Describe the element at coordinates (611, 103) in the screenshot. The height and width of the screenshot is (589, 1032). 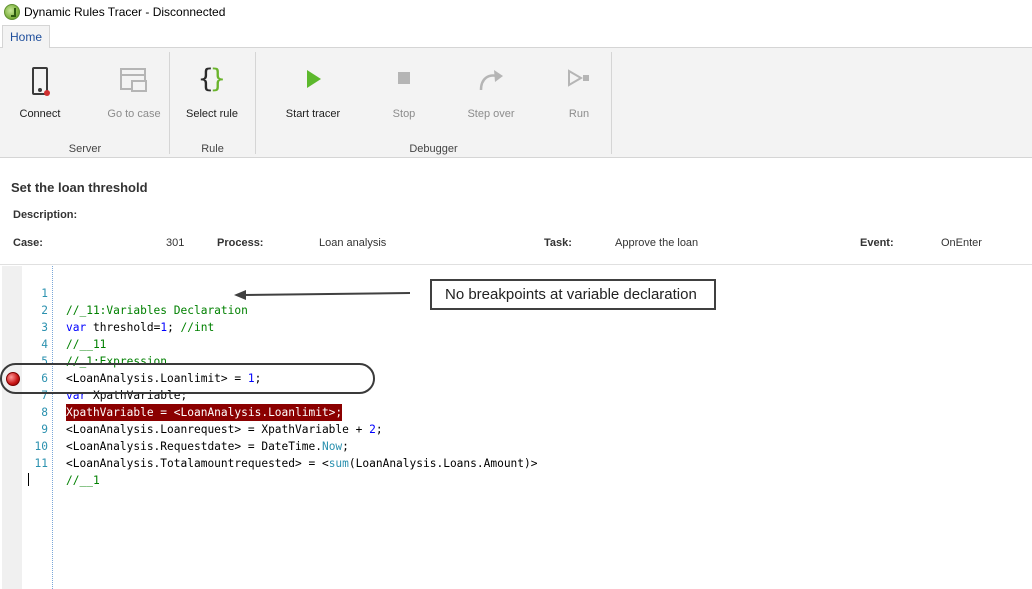
I see `group-divider` at that location.